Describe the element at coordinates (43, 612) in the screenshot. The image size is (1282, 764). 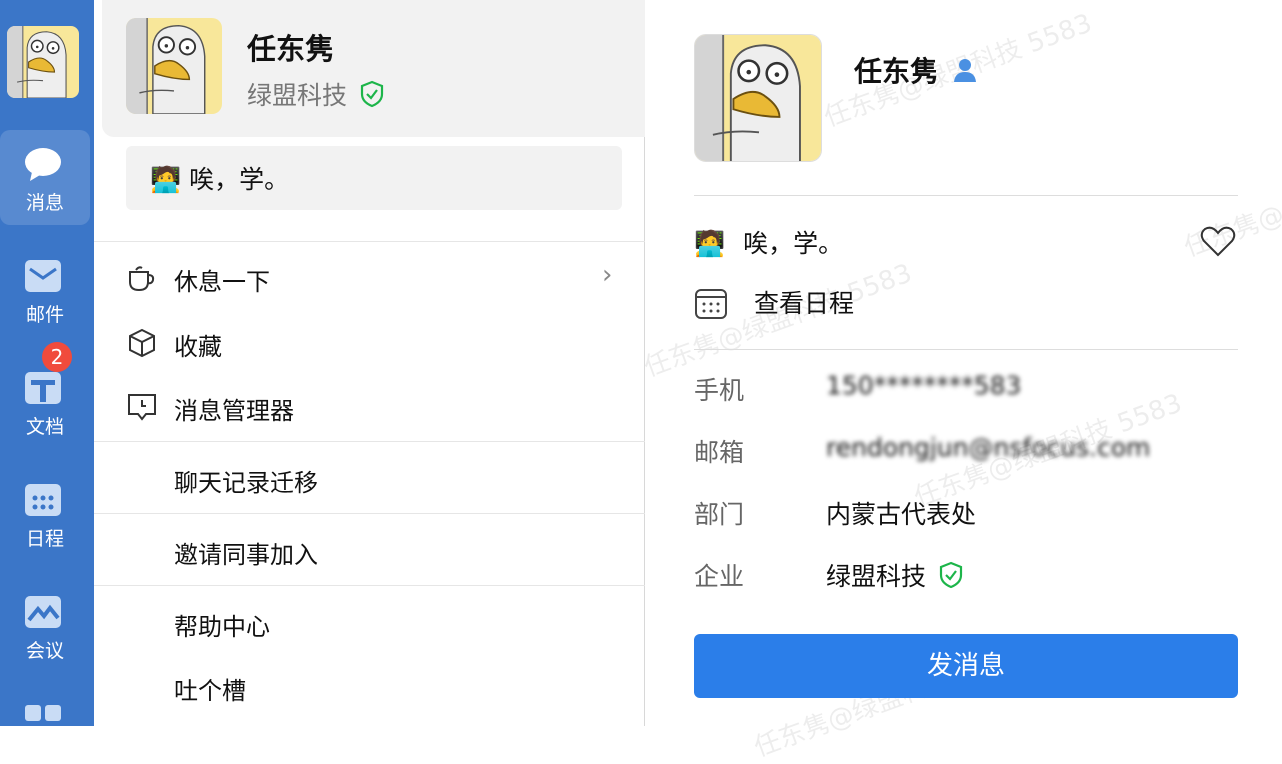
I see `meeting-icon` at that location.